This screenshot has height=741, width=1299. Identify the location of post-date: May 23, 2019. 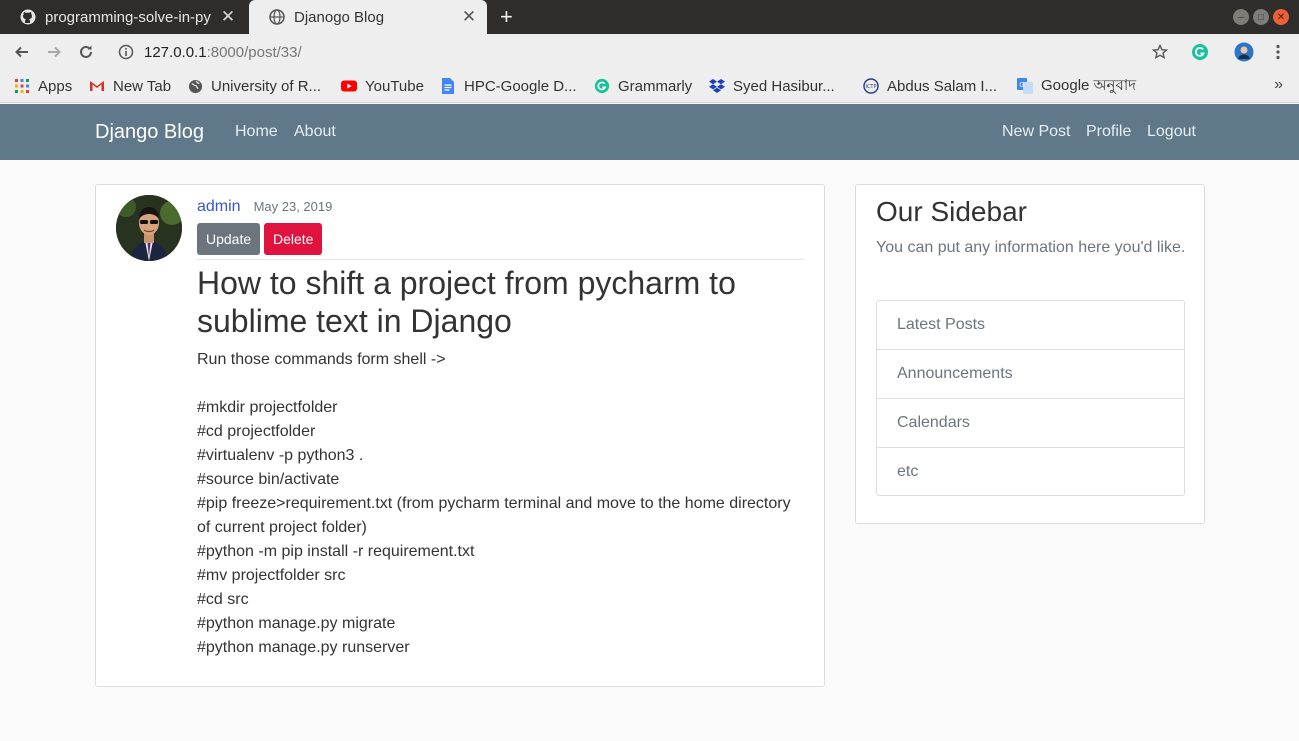
(293, 206).